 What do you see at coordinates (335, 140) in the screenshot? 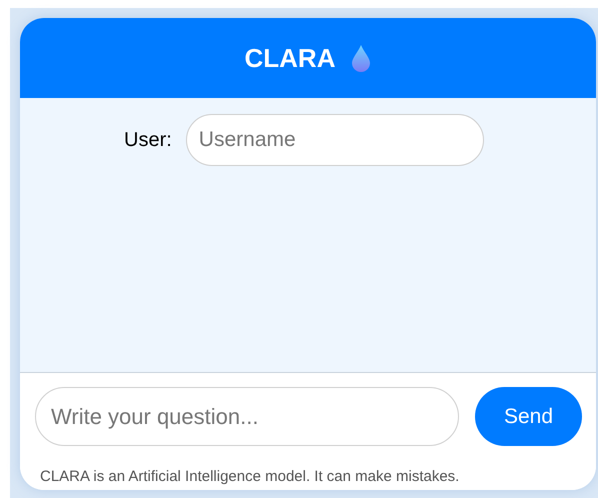
I see `username-field: Username` at bounding box center [335, 140].